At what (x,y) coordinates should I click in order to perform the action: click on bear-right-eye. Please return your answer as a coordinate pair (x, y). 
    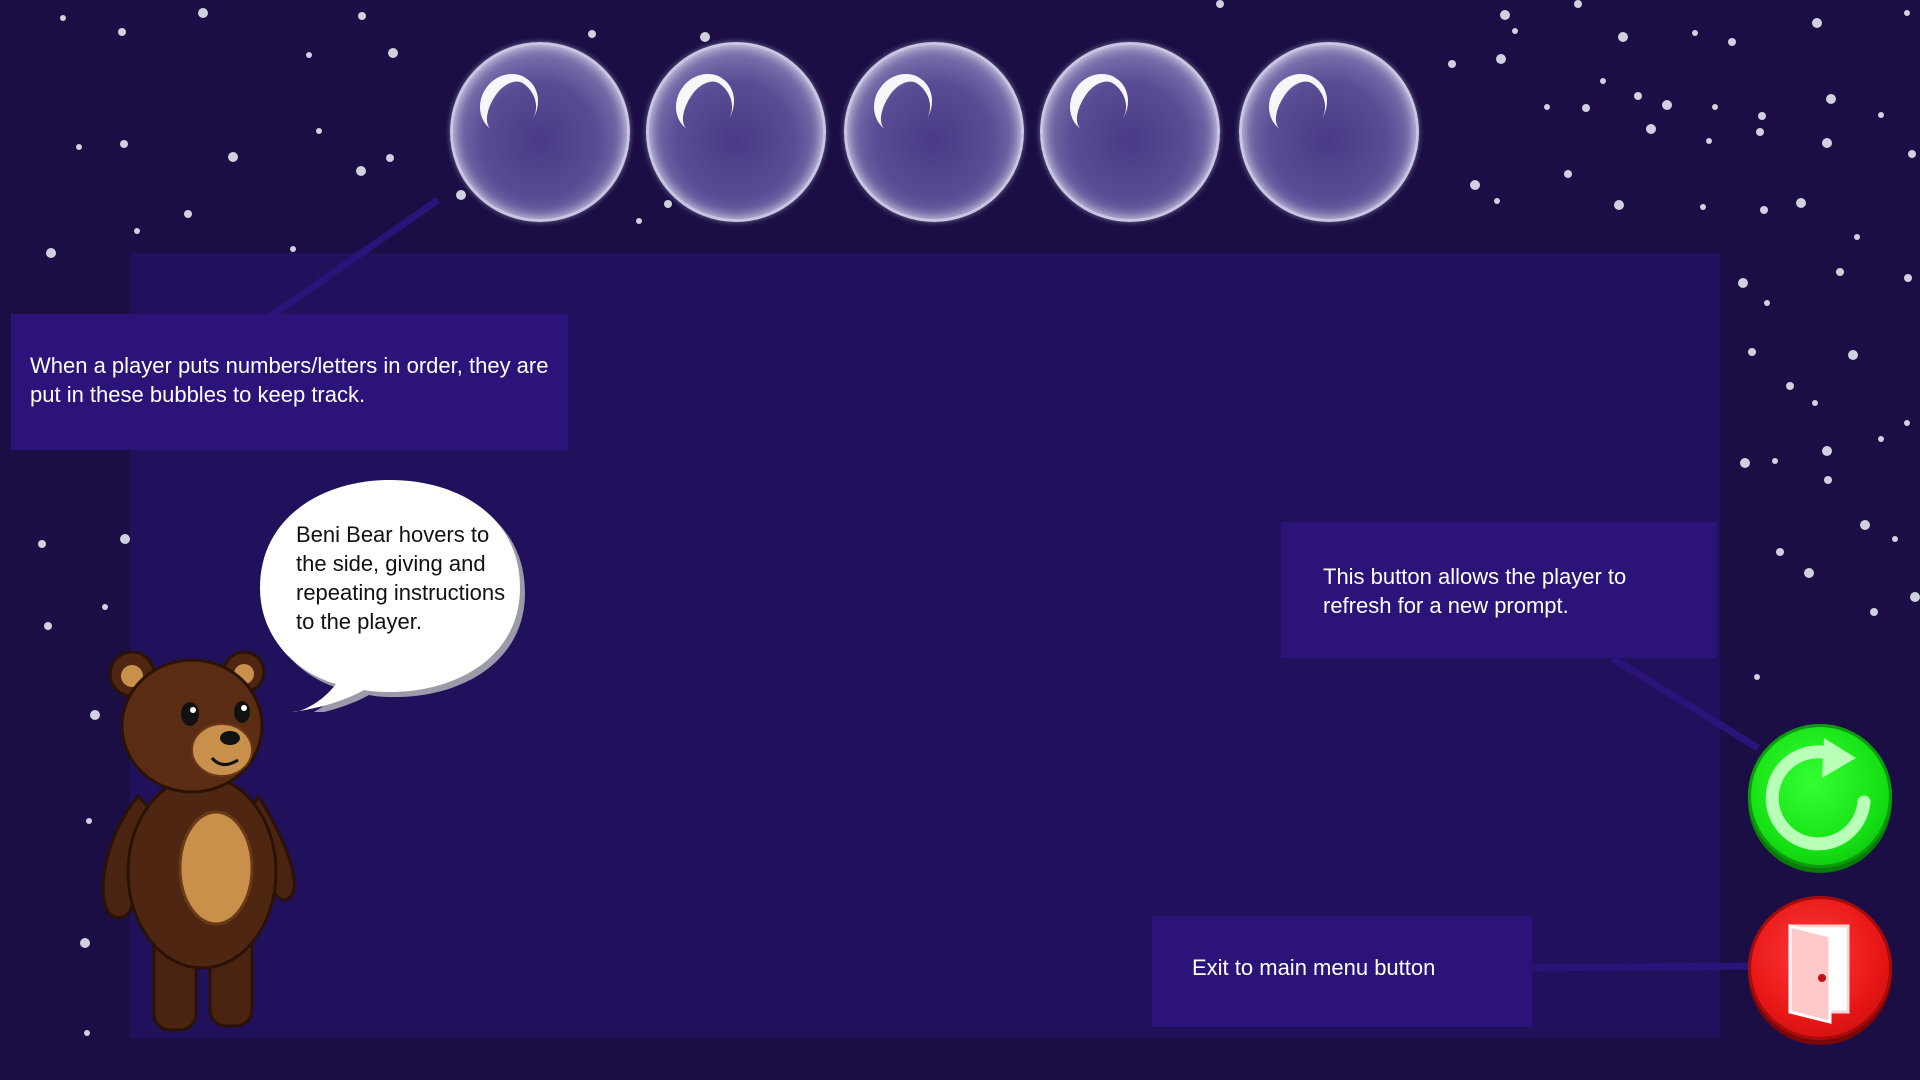
    Looking at the image, I should click on (242, 712).